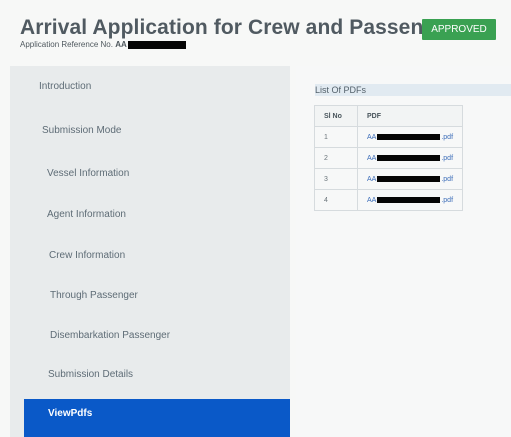 This screenshot has height=437, width=511. I want to click on sidebar-item-vessel-information: Vessel Information, so click(88, 173).